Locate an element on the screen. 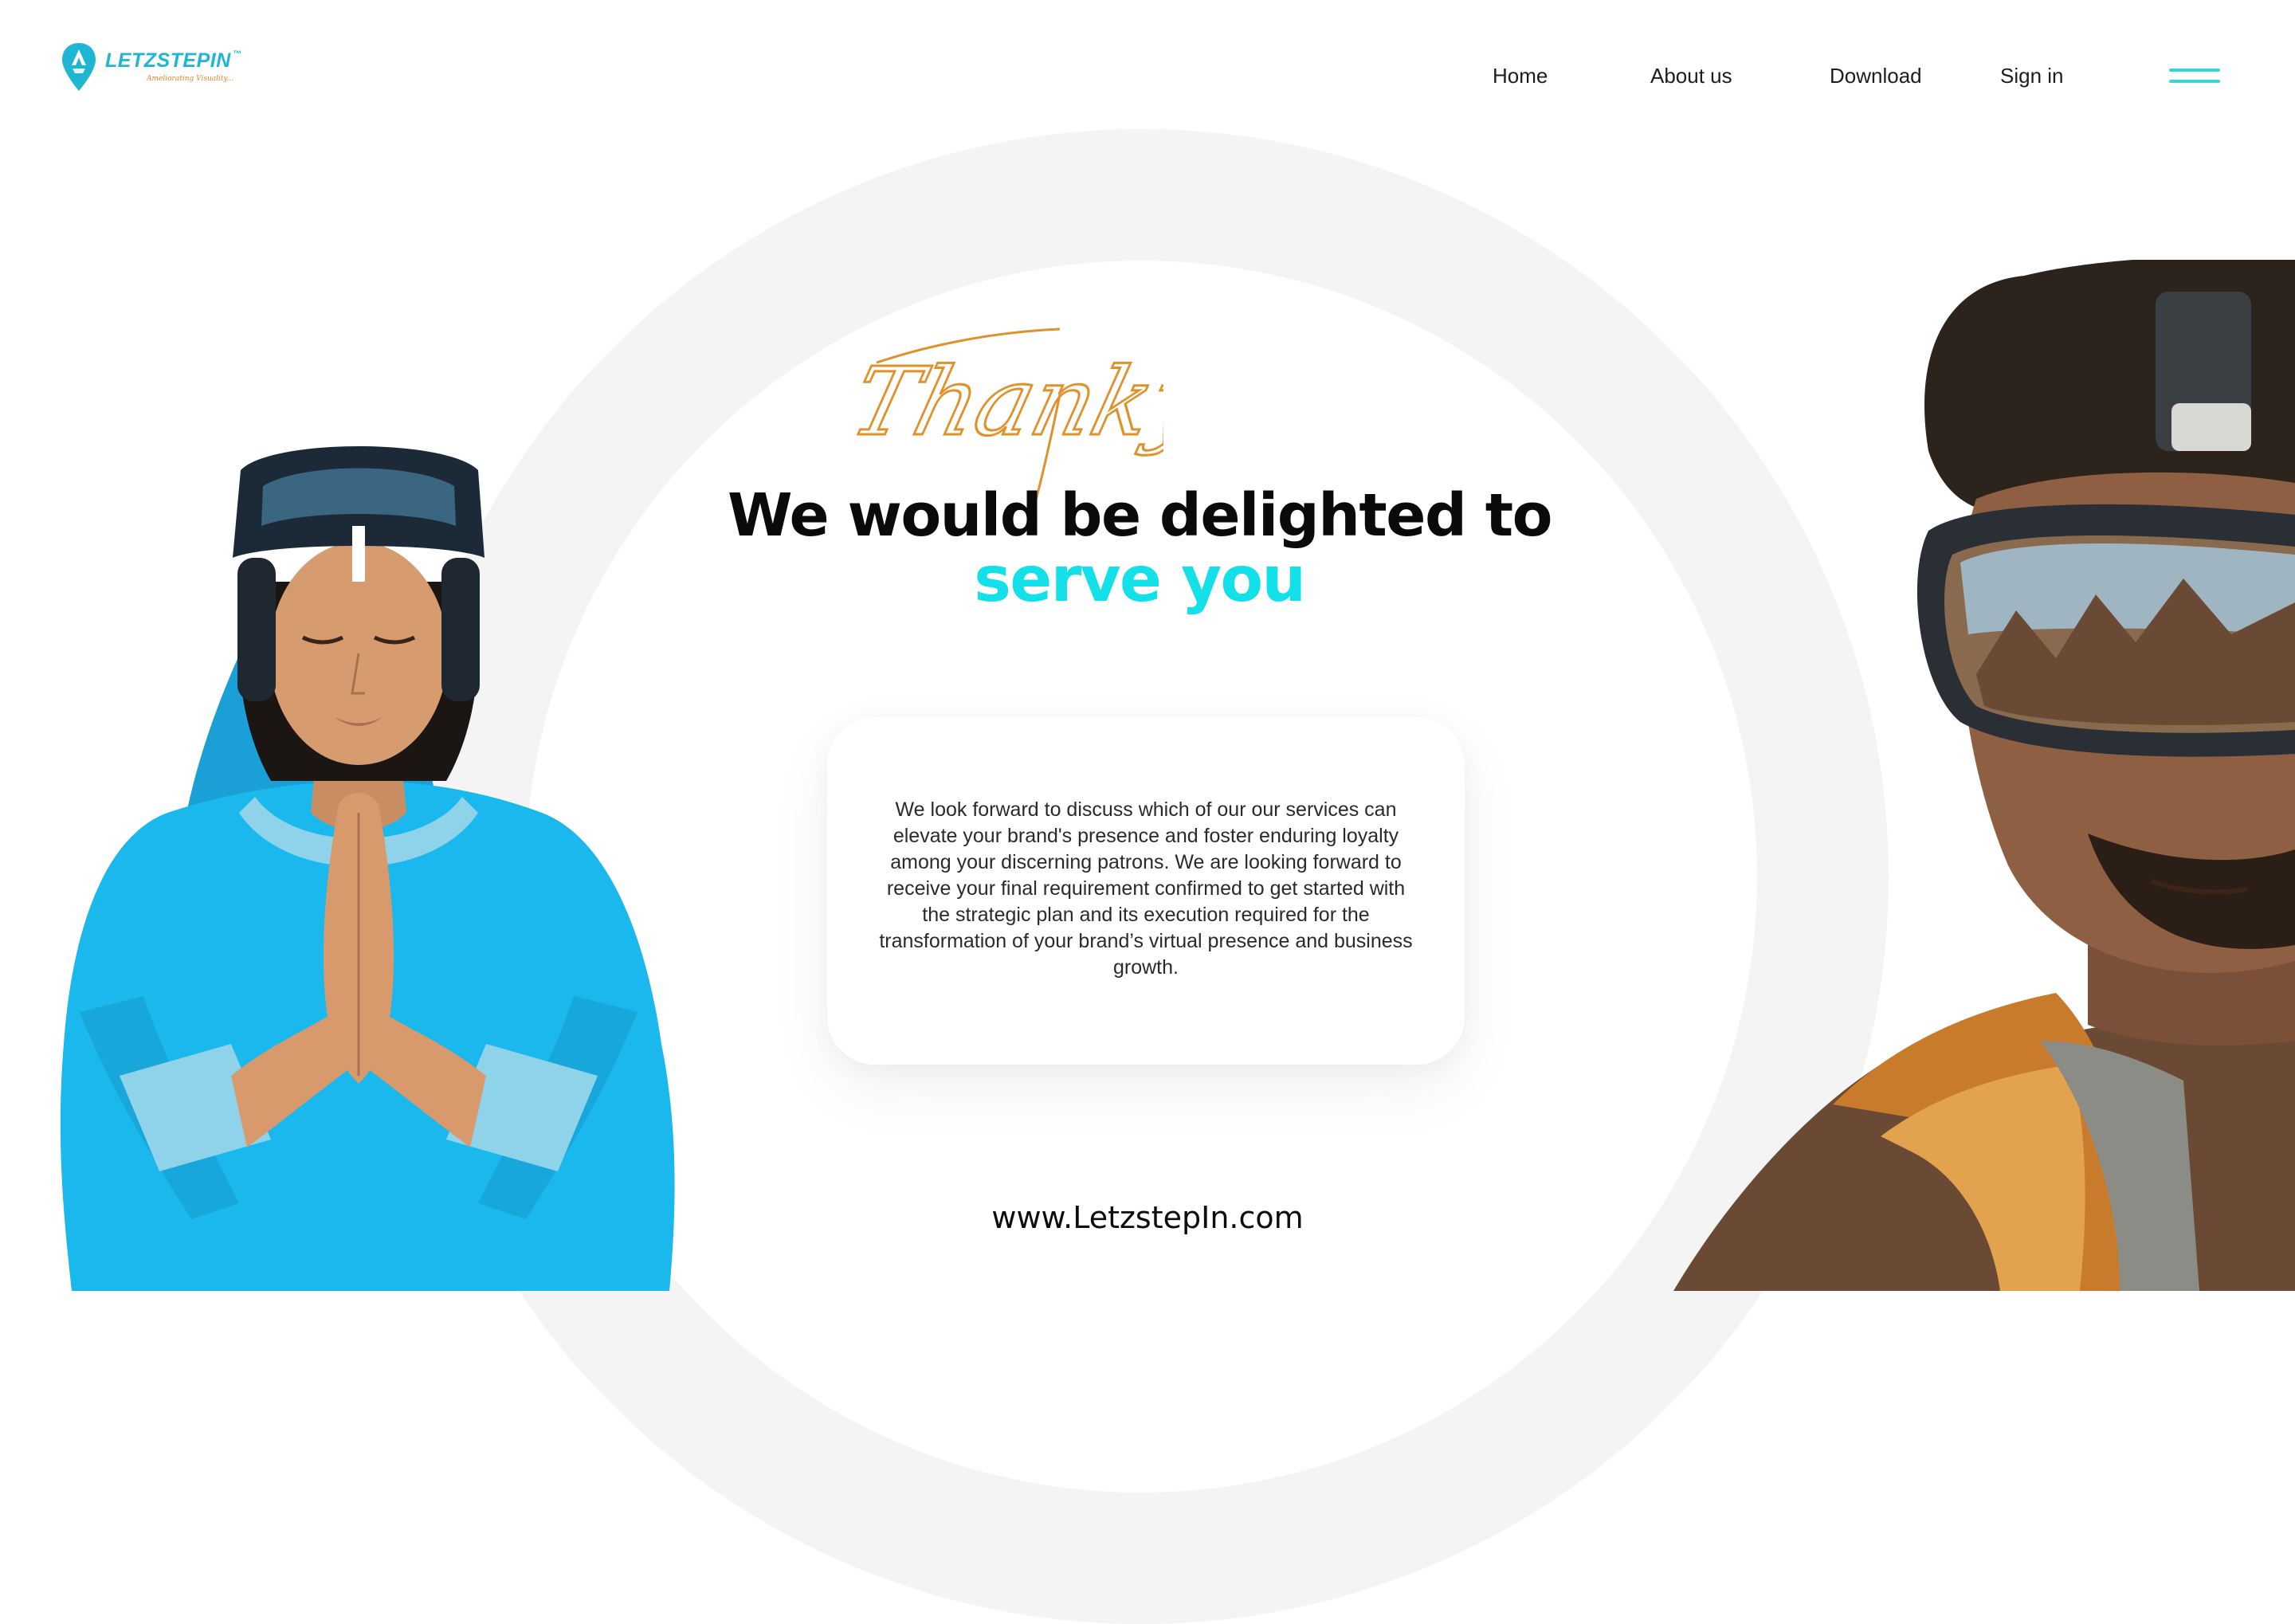 The image size is (2295, 1624). hamburger-icon is located at coordinates (2194, 78).